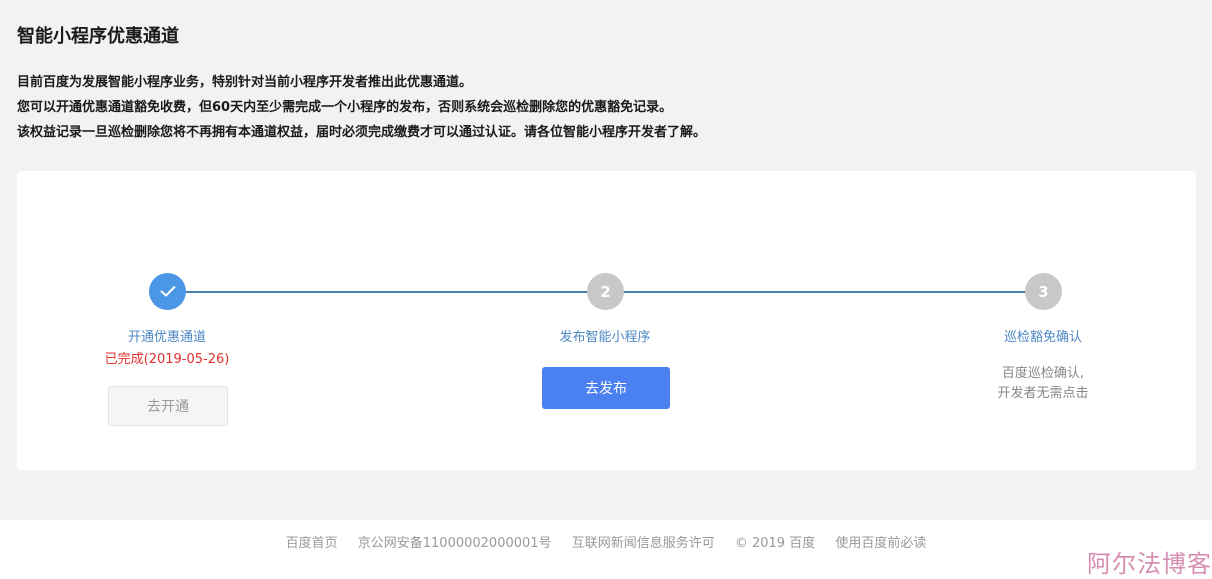 This screenshot has width=1212, height=579. What do you see at coordinates (605, 337) in the screenshot?
I see `step-2-label: 发布智能小程序` at bounding box center [605, 337].